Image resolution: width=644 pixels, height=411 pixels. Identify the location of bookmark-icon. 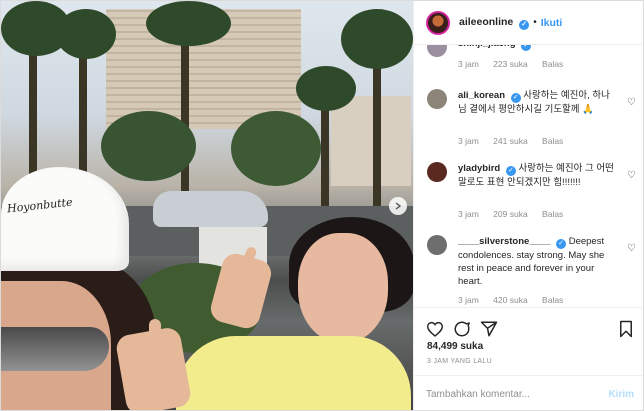
(626, 329).